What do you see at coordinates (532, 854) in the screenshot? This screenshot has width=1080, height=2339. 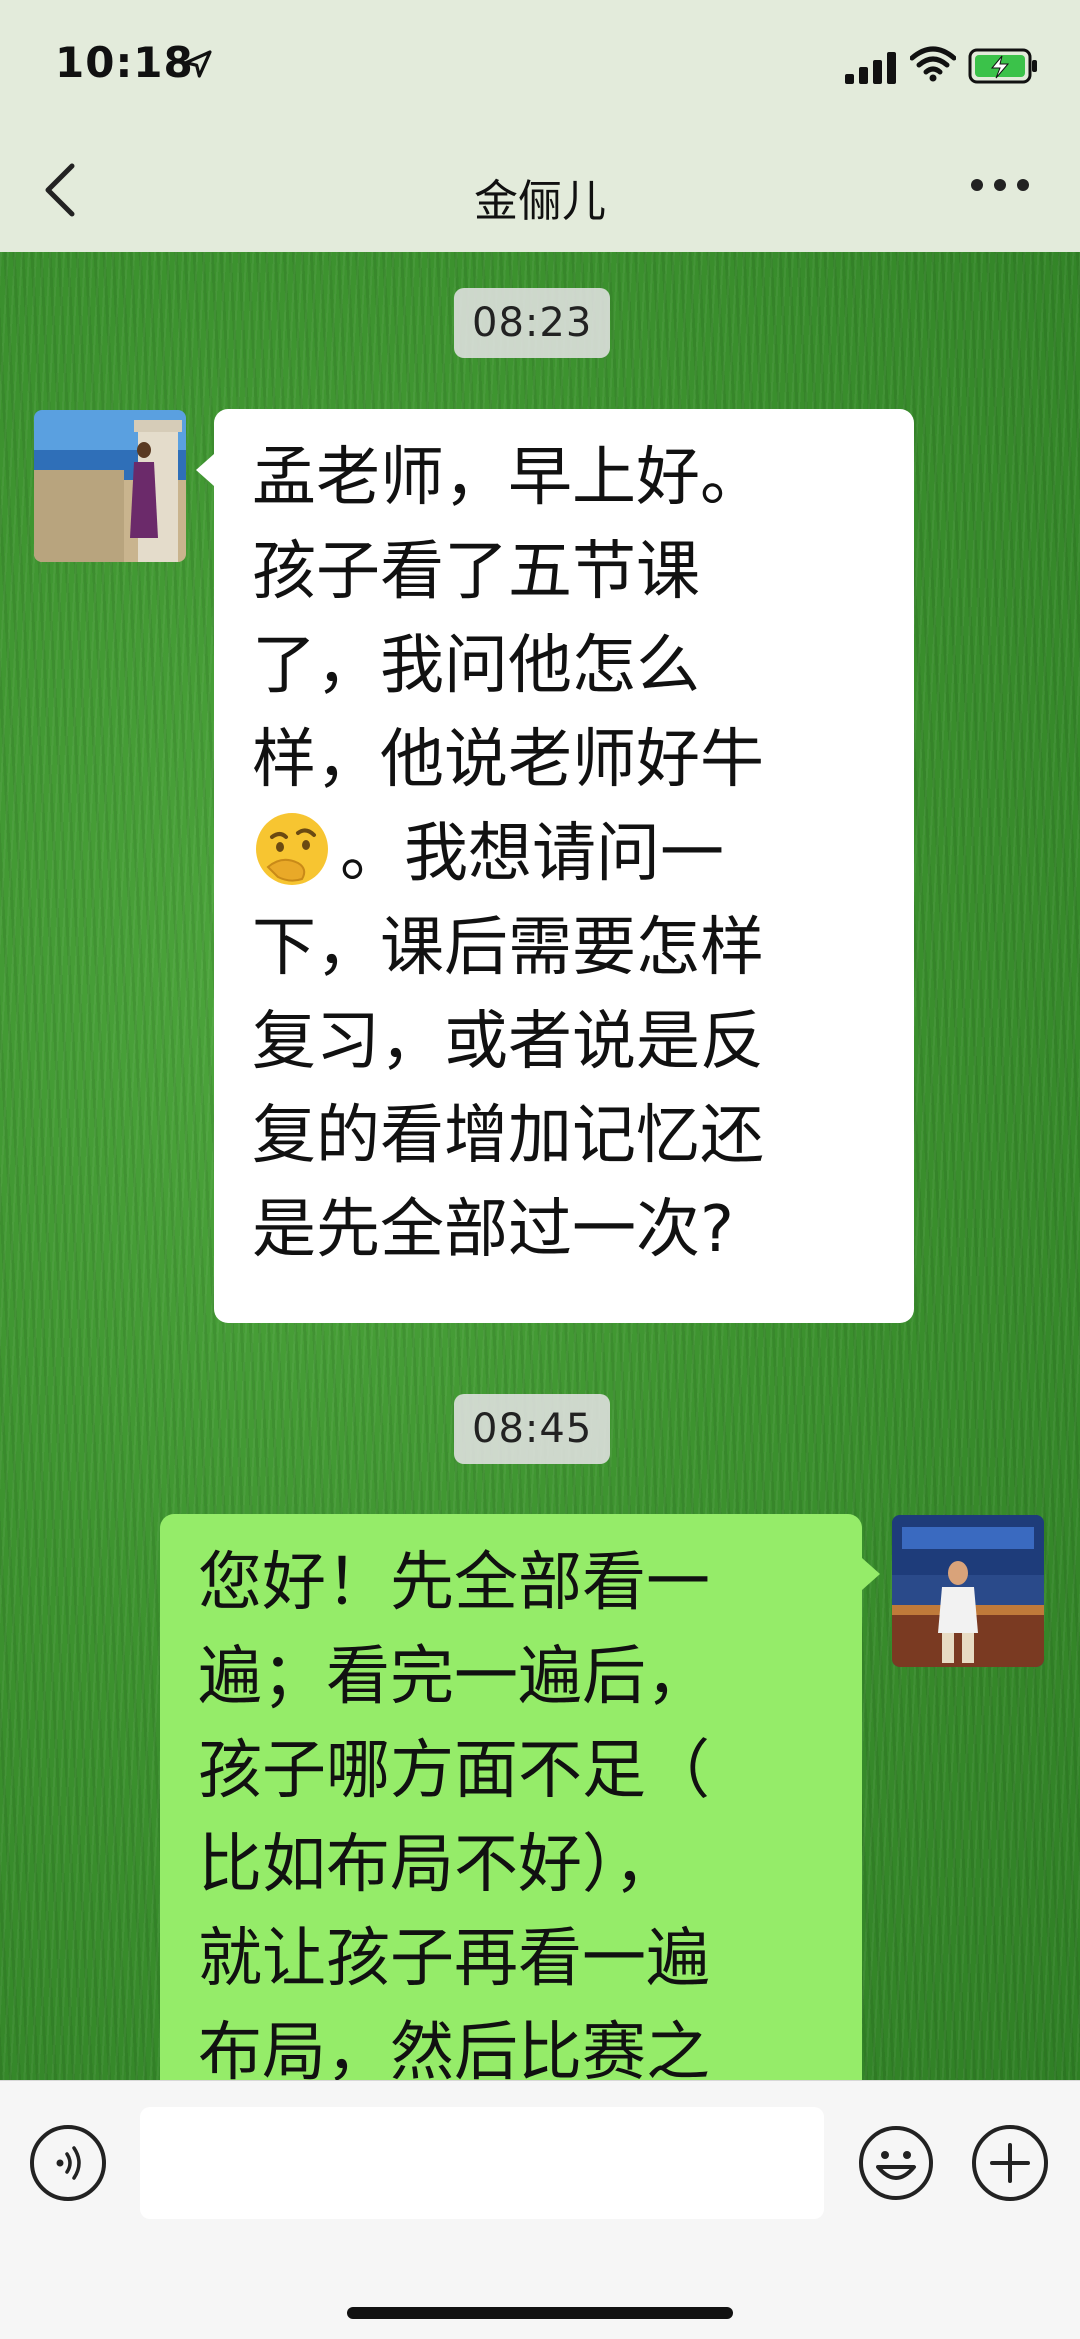 I see `message-line: 。我想请问一` at bounding box center [532, 854].